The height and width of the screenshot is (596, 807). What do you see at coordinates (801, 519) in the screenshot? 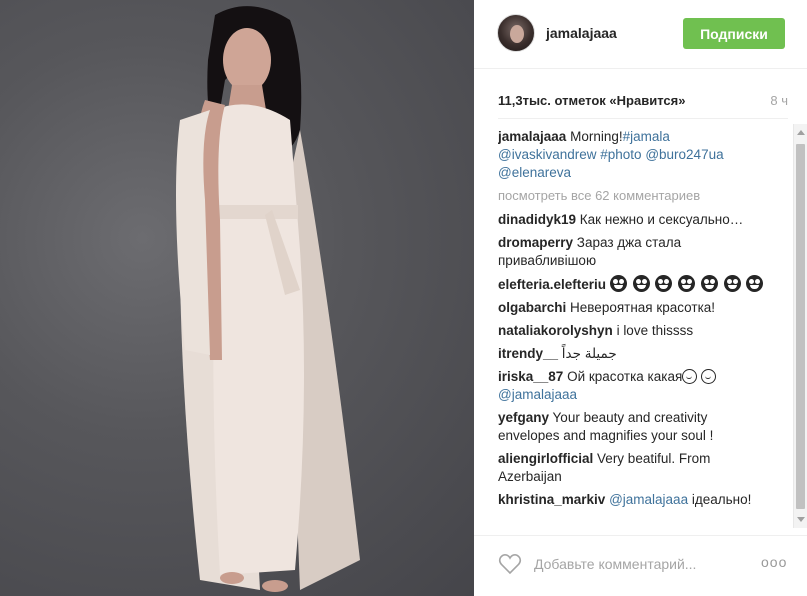
I see `scroll-down-arrow-icon` at bounding box center [801, 519].